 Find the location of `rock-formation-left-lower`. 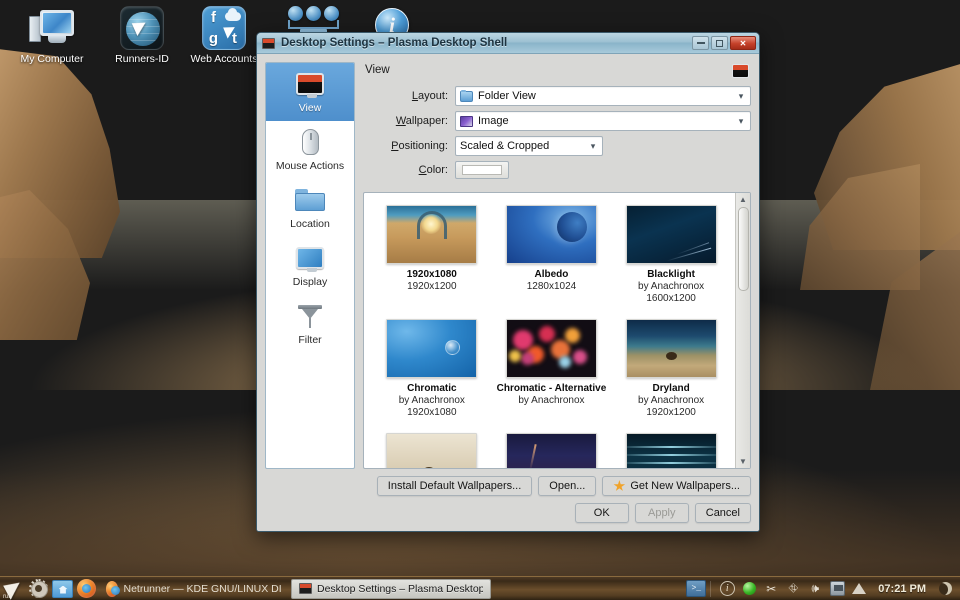

rock-formation-left-lower is located at coordinates (45, 265).